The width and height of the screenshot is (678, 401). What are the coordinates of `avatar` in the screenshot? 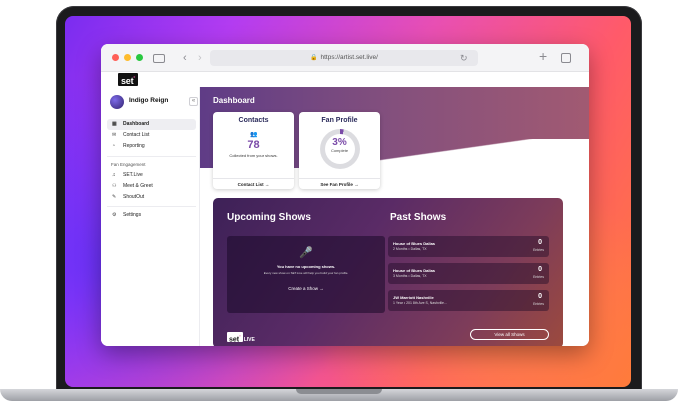 It's located at (117, 102).